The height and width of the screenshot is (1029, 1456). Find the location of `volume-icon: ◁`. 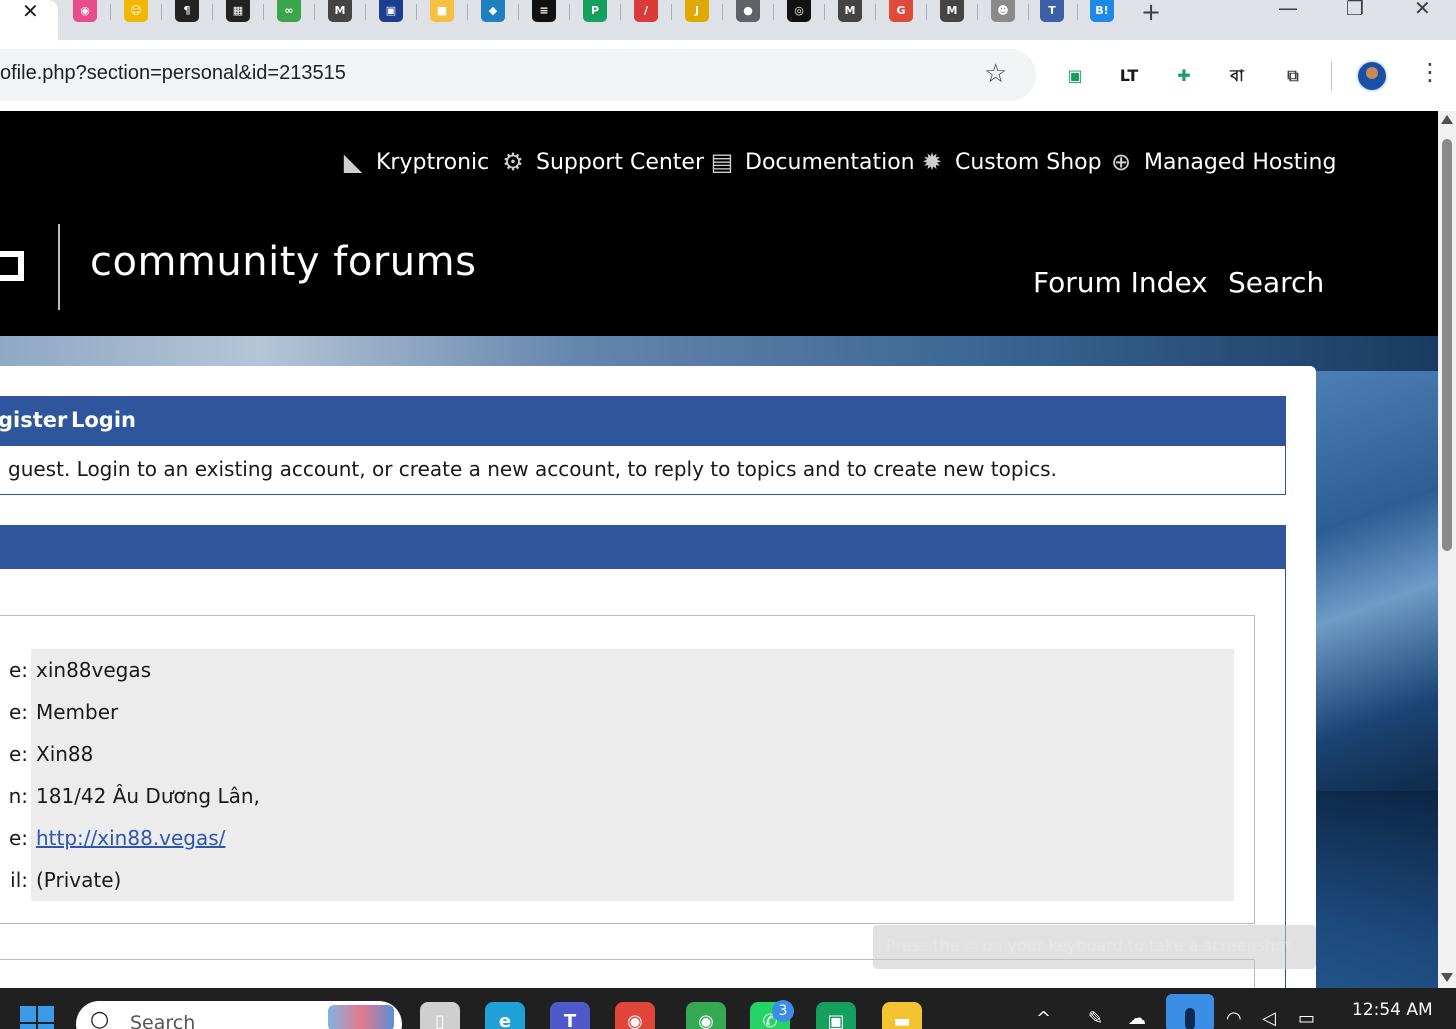

volume-icon: ◁ is located at coordinates (1269, 1018).